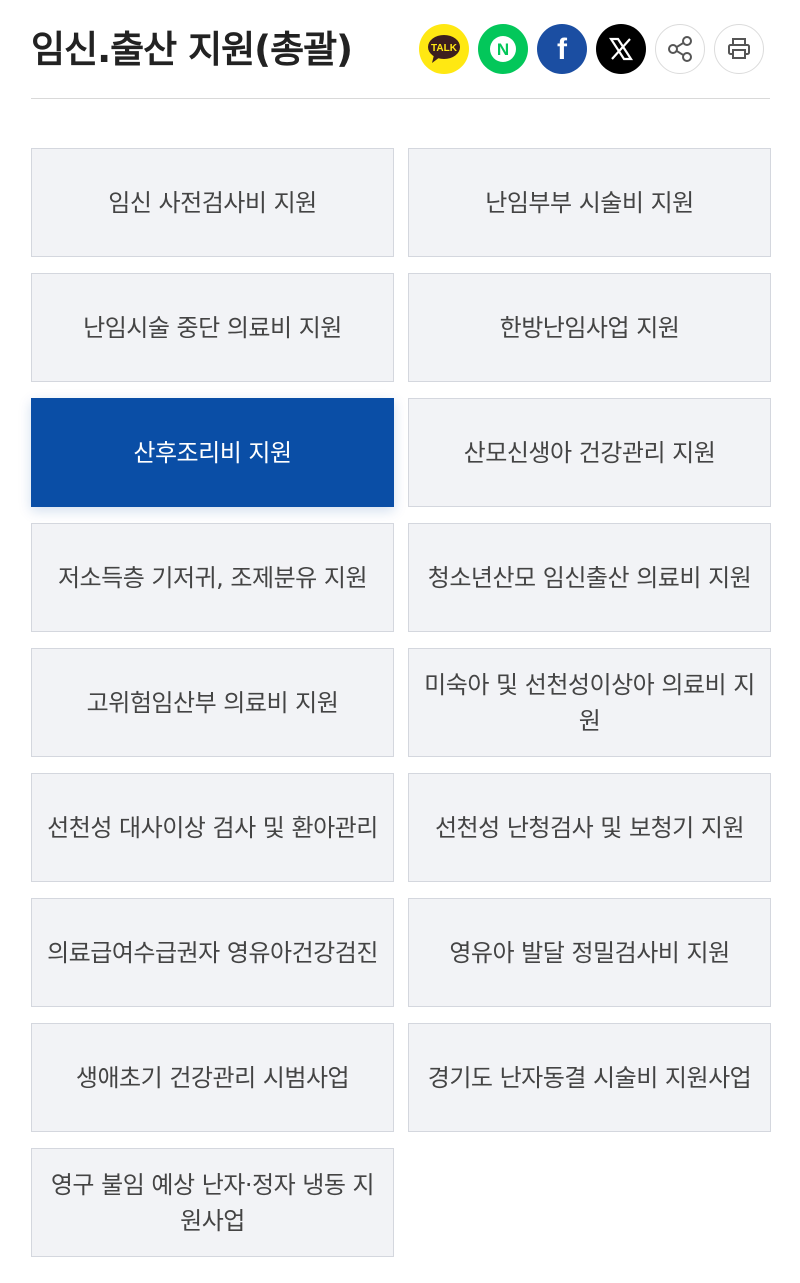  I want to click on facebook-icon: f, so click(562, 49).